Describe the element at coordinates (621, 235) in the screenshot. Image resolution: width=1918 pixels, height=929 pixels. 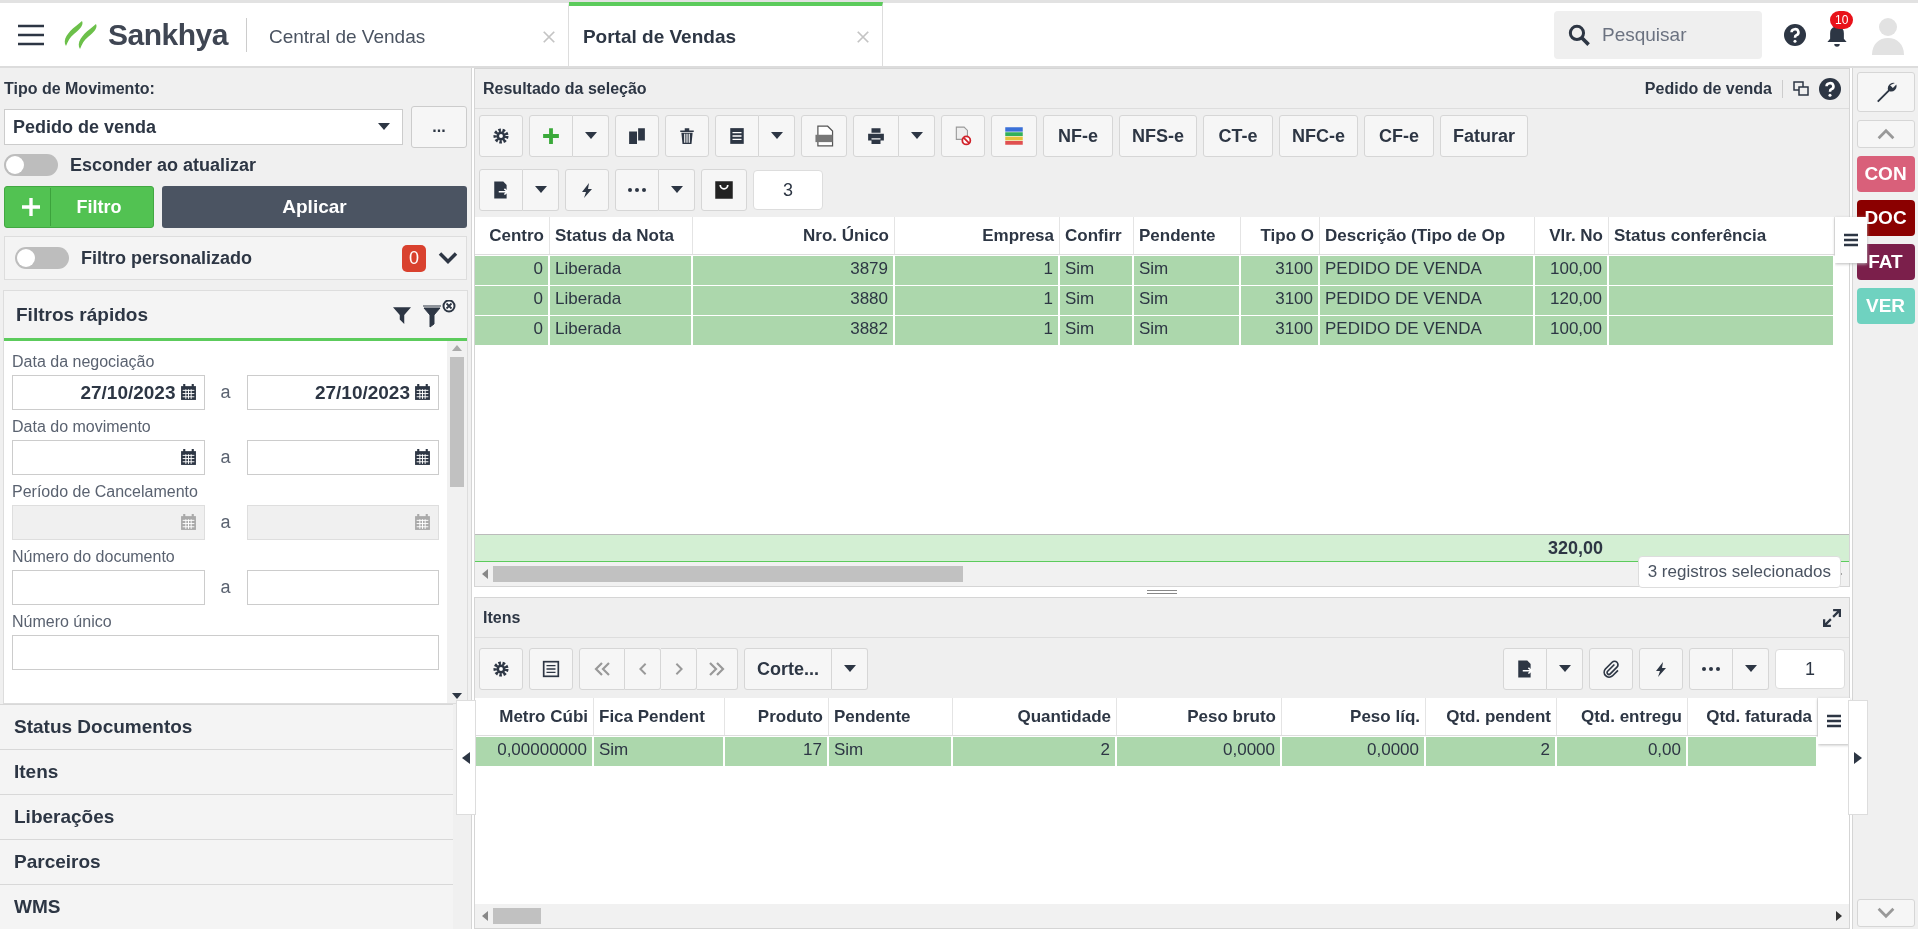
I see `column-header: Status da Nota` at that location.